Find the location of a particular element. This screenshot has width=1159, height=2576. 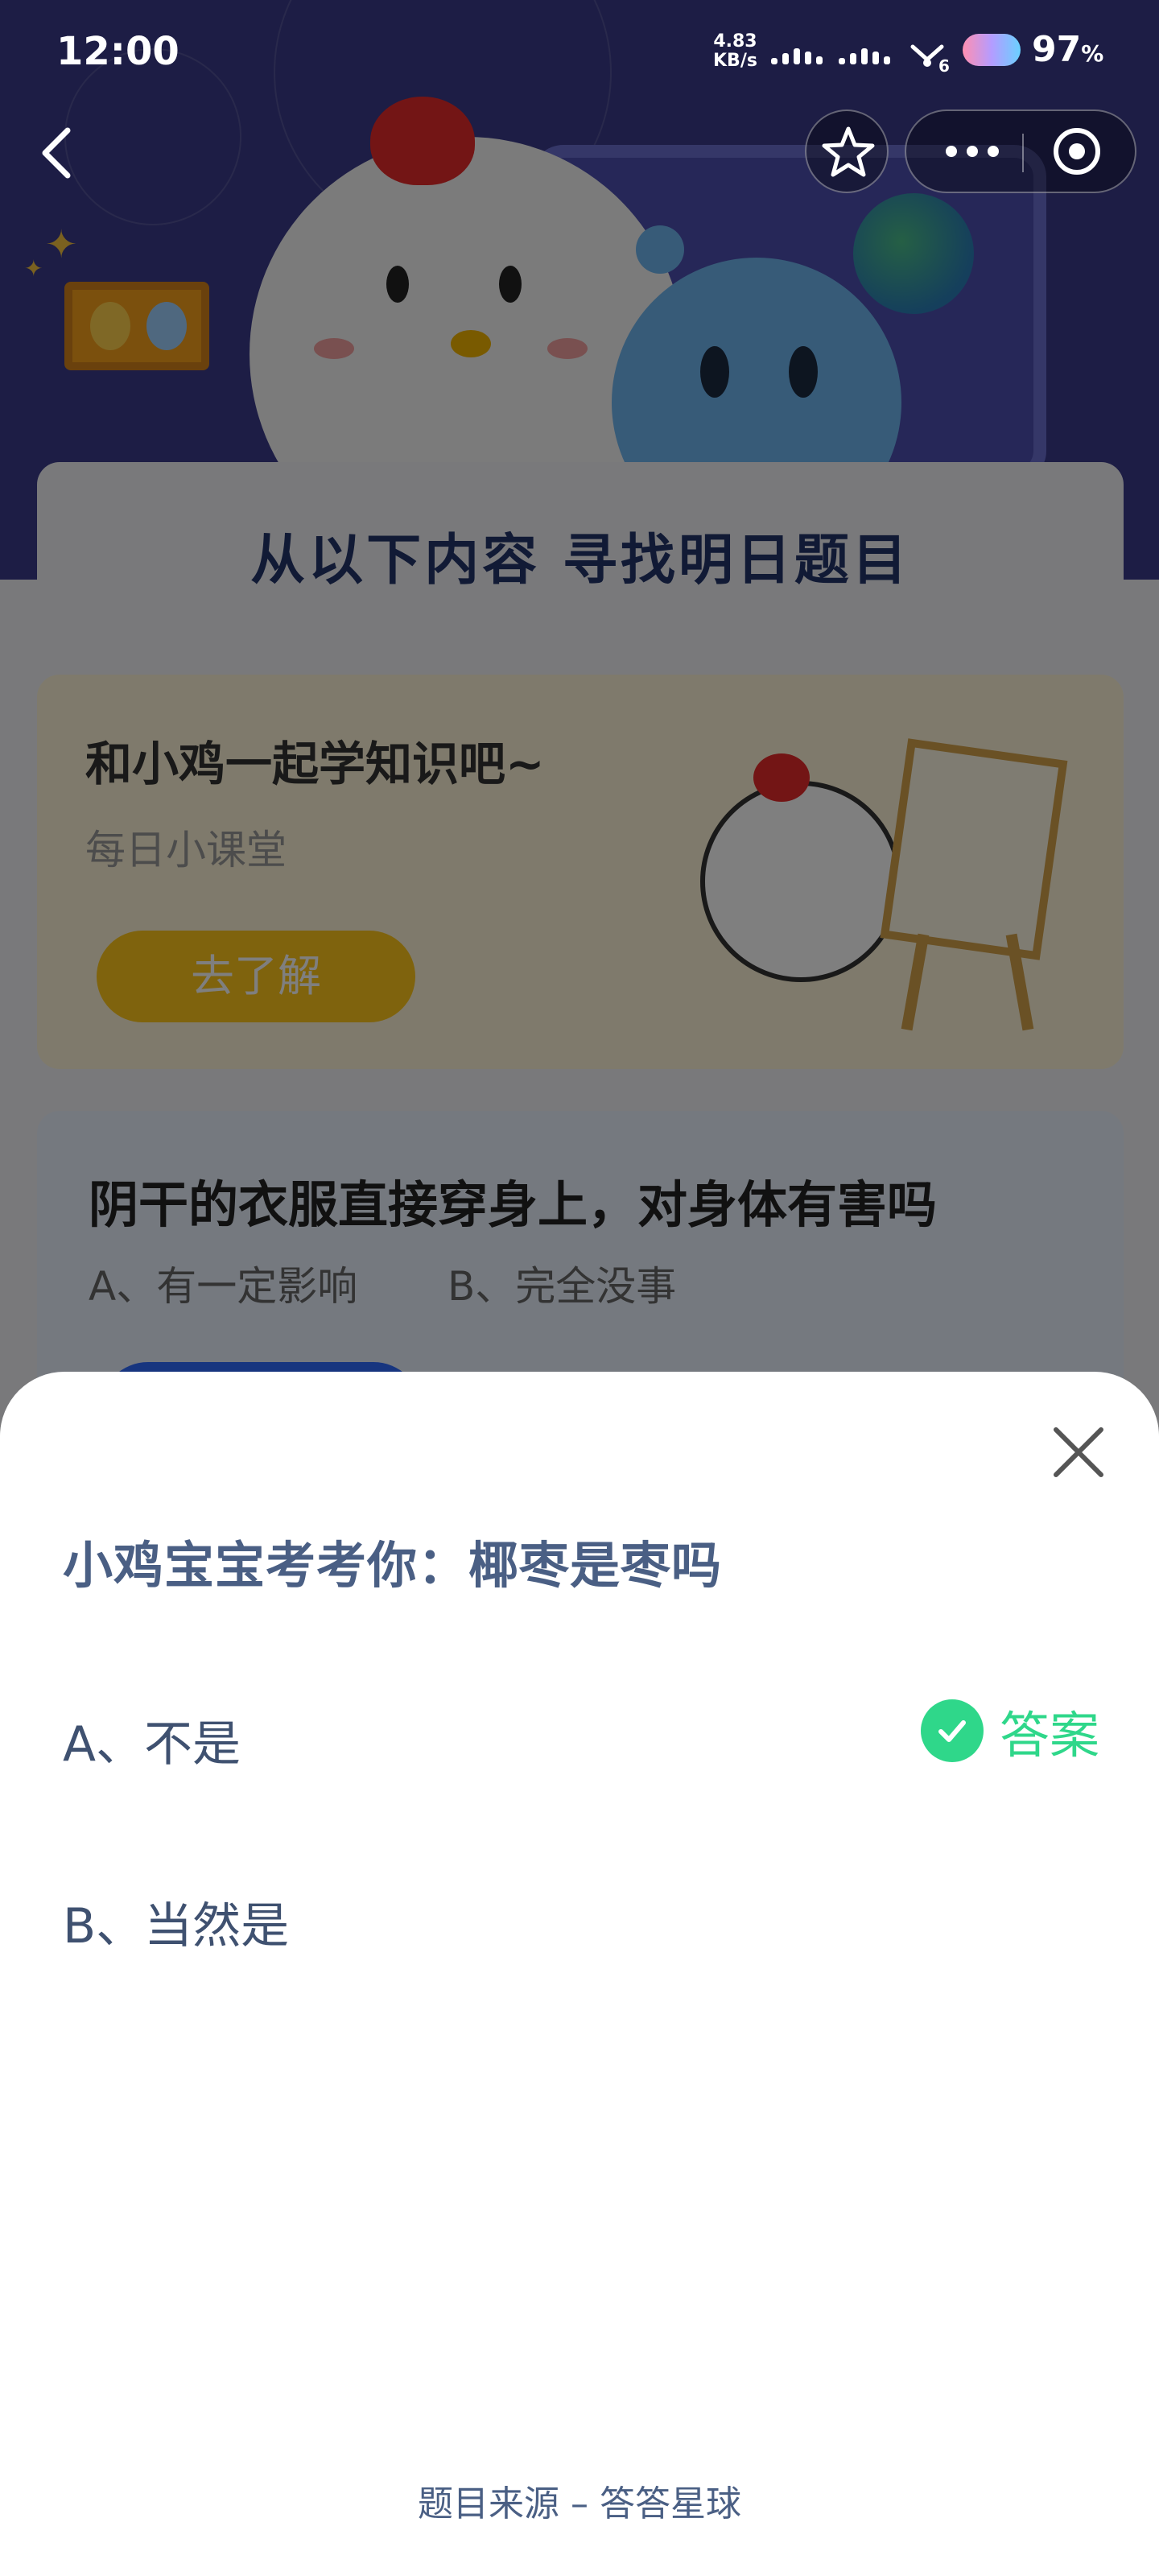

quiz-option-label: B、当然是 is located at coordinates (176, 1927).